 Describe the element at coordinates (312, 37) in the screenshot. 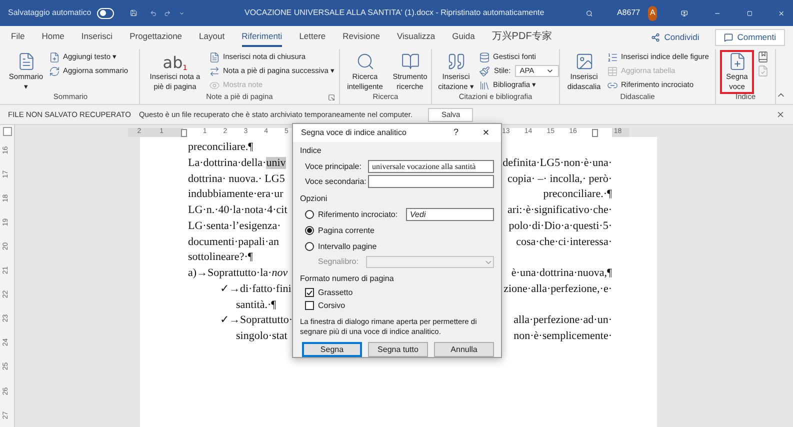

I see `ribbon-tab: Lettere` at that location.